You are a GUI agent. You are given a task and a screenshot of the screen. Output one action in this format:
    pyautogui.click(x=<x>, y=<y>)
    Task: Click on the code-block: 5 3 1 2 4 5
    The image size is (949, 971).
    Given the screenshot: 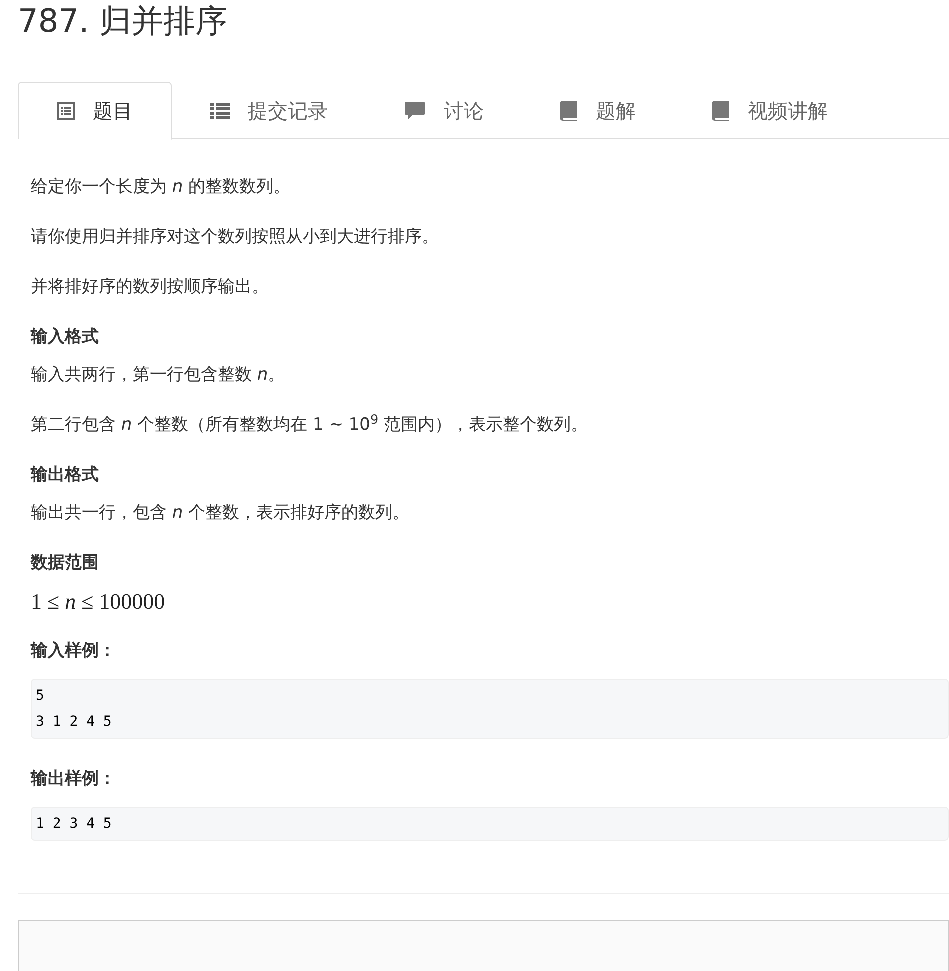 What is the action you would take?
    pyautogui.click(x=490, y=709)
    